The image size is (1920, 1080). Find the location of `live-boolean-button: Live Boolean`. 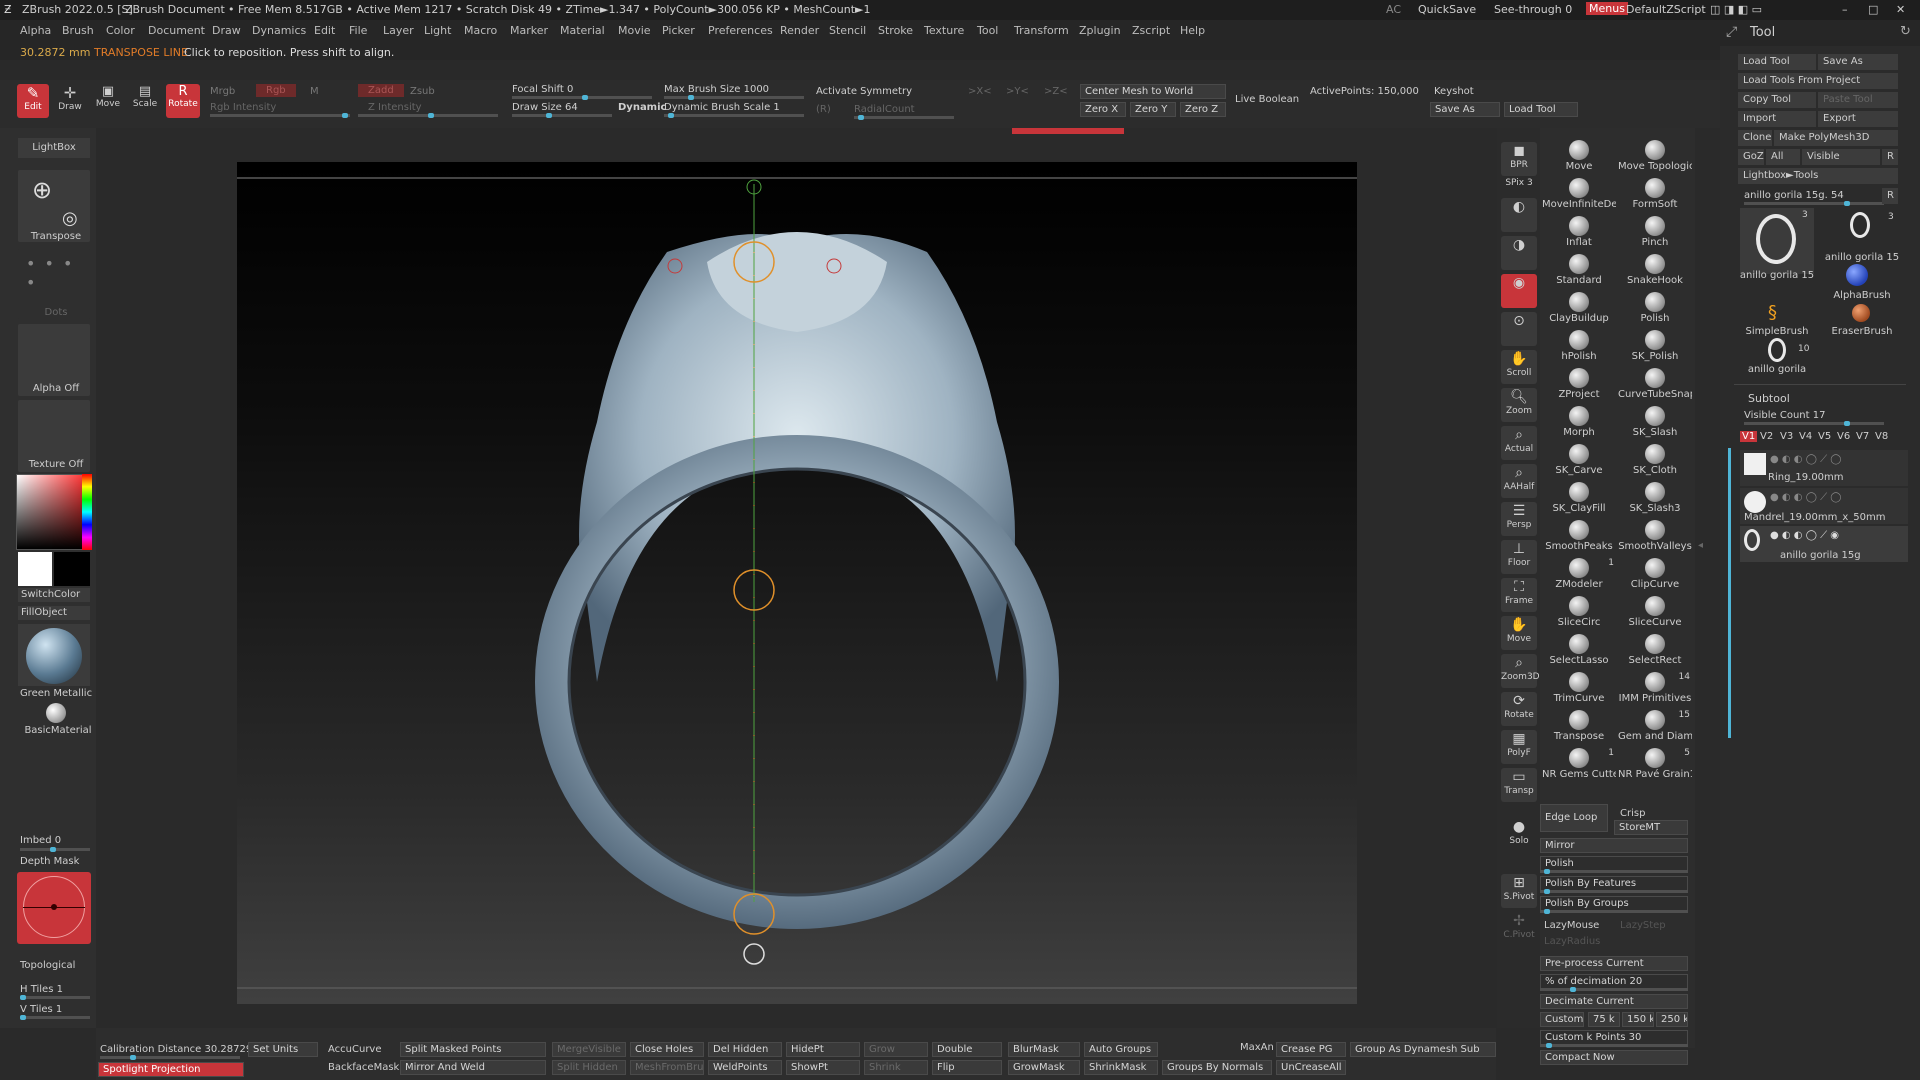

live-boolean-button: Live Boolean is located at coordinates (1267, 99).